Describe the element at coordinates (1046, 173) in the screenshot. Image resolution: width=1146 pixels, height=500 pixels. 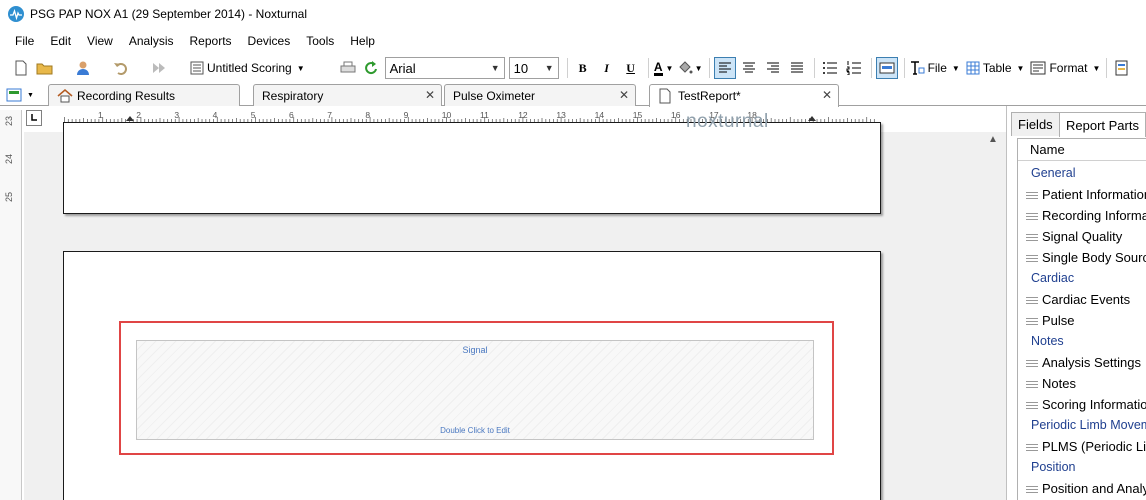
I see `tree-category: General` at that location.